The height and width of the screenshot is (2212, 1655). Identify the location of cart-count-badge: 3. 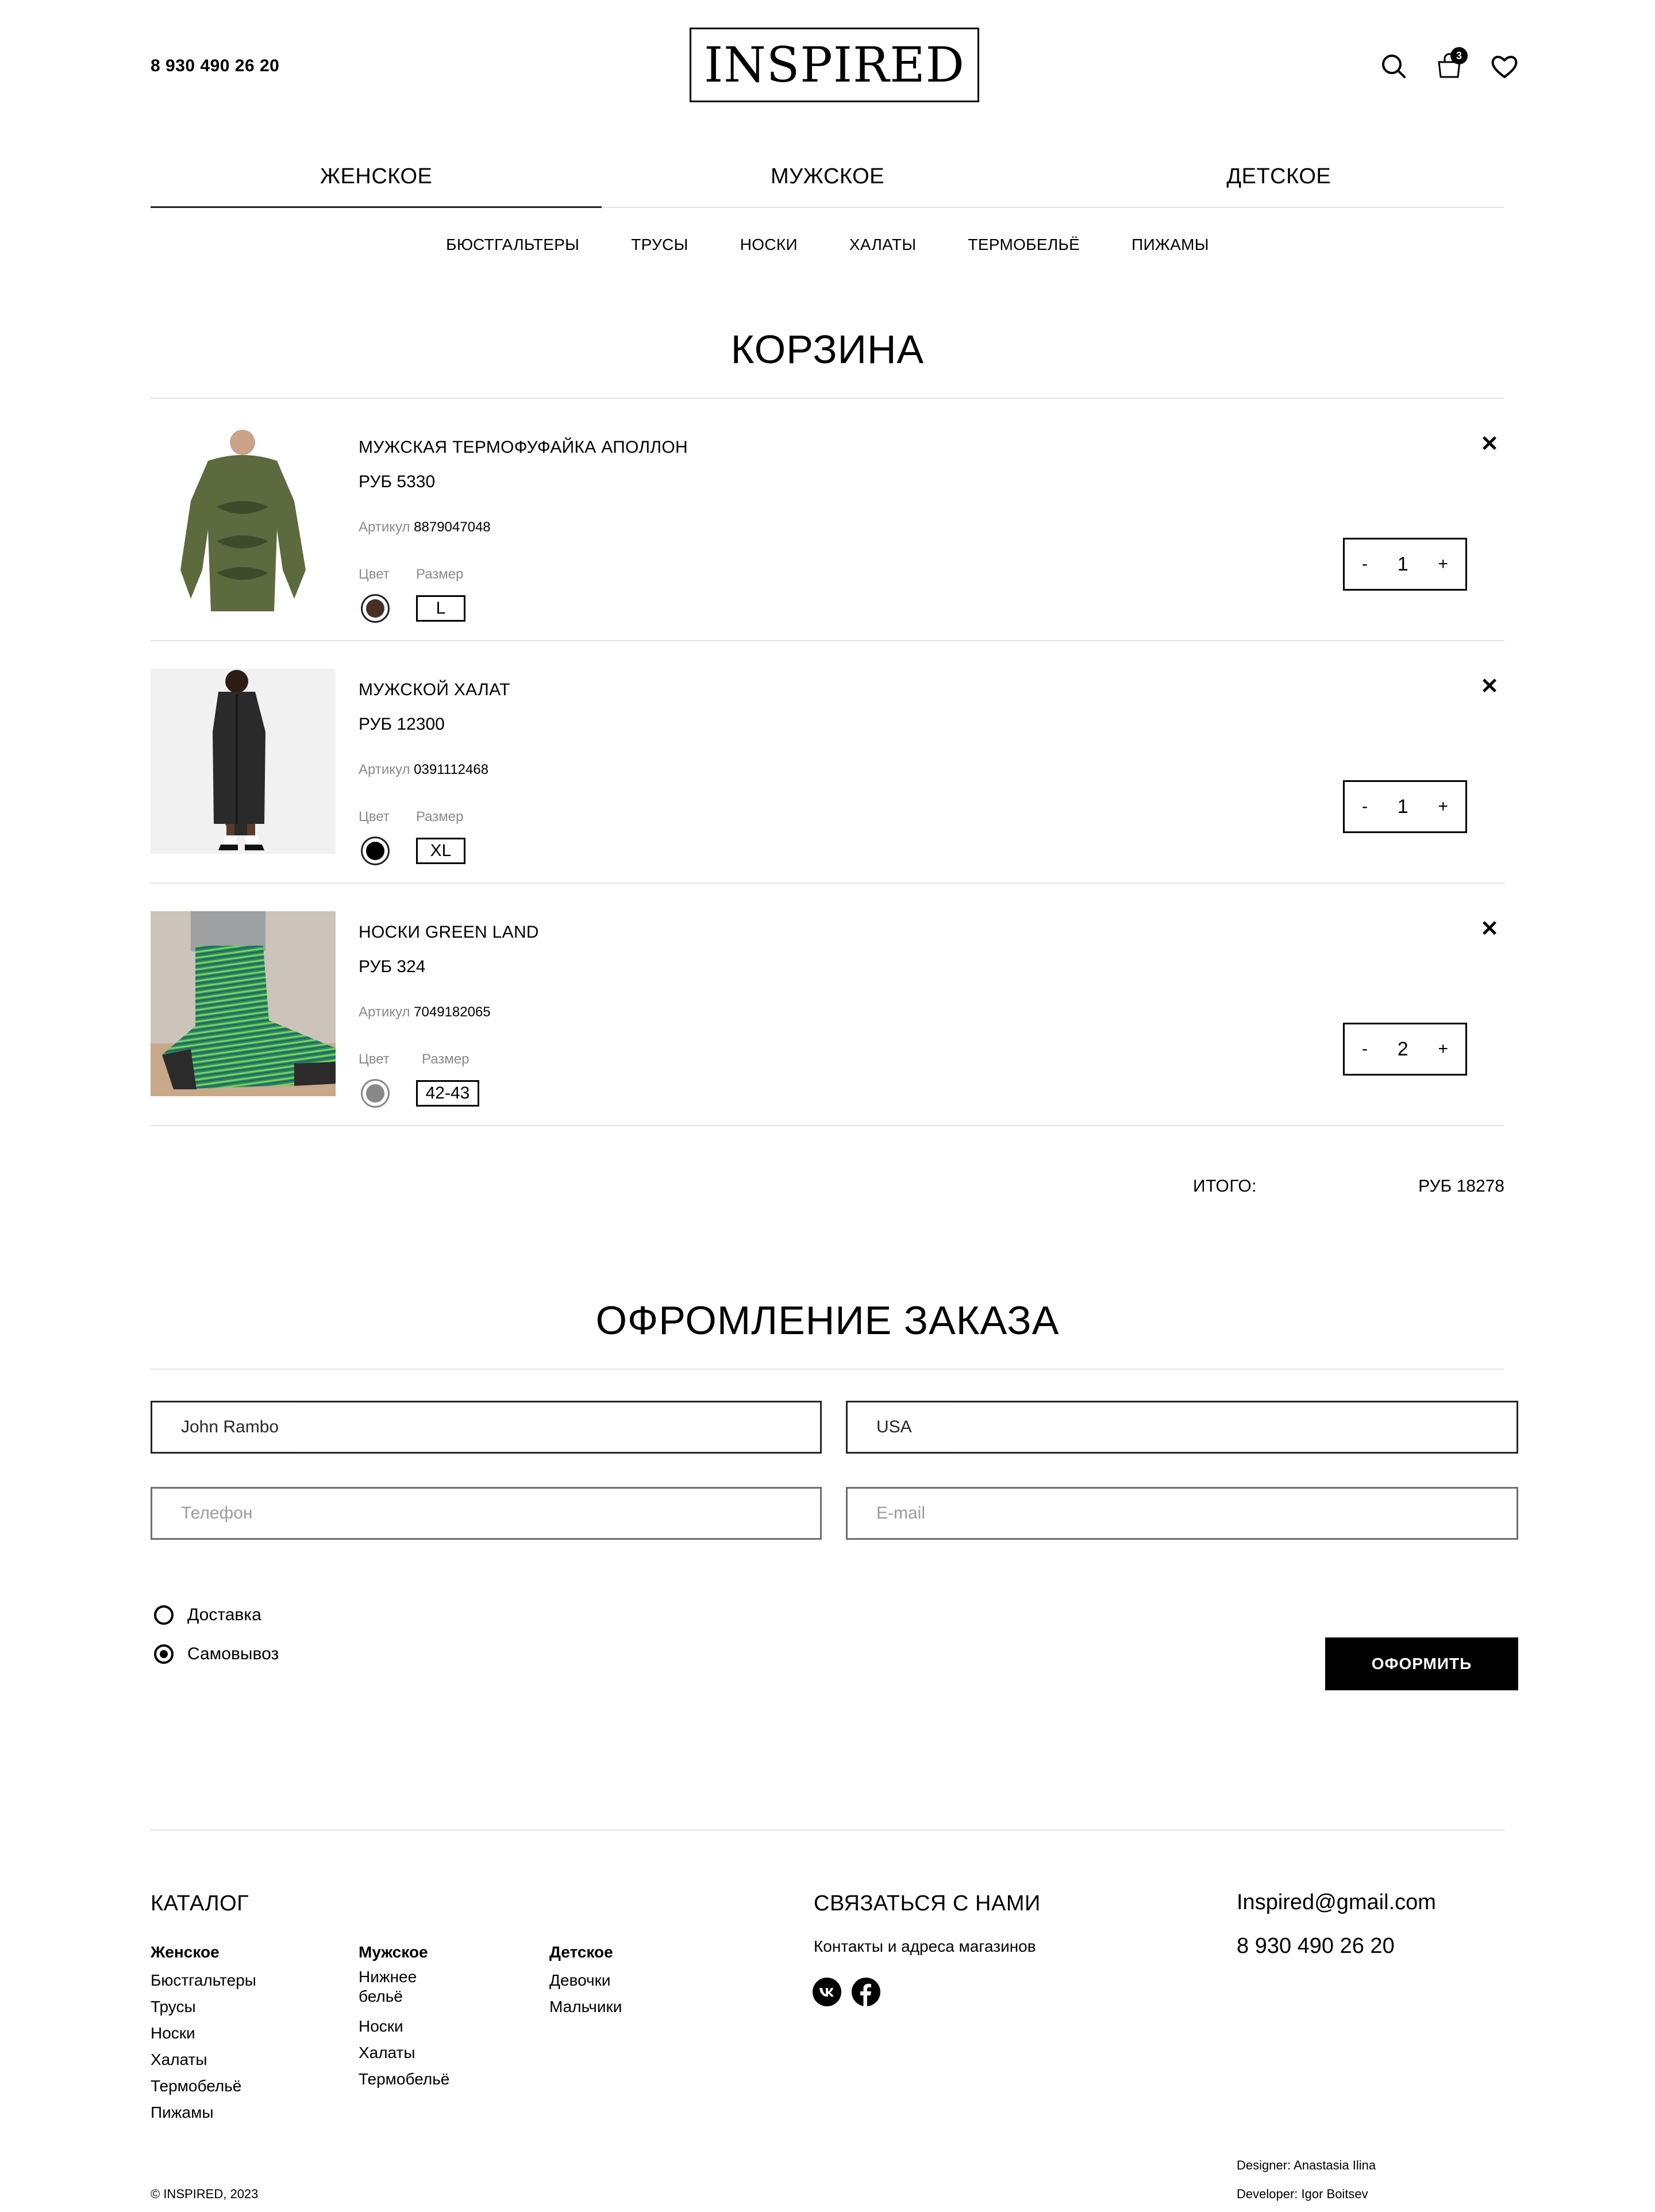
(1459, 55).